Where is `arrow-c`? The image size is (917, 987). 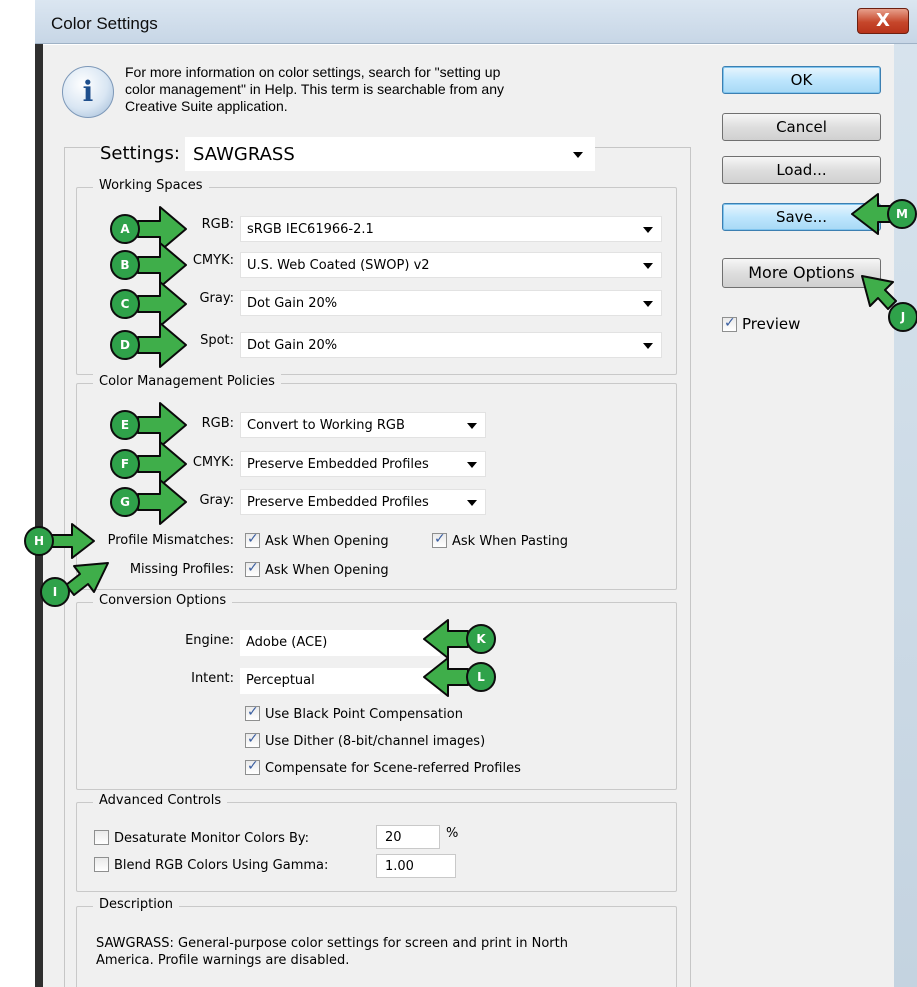 arrow-c is located at coordinates (162, 304).